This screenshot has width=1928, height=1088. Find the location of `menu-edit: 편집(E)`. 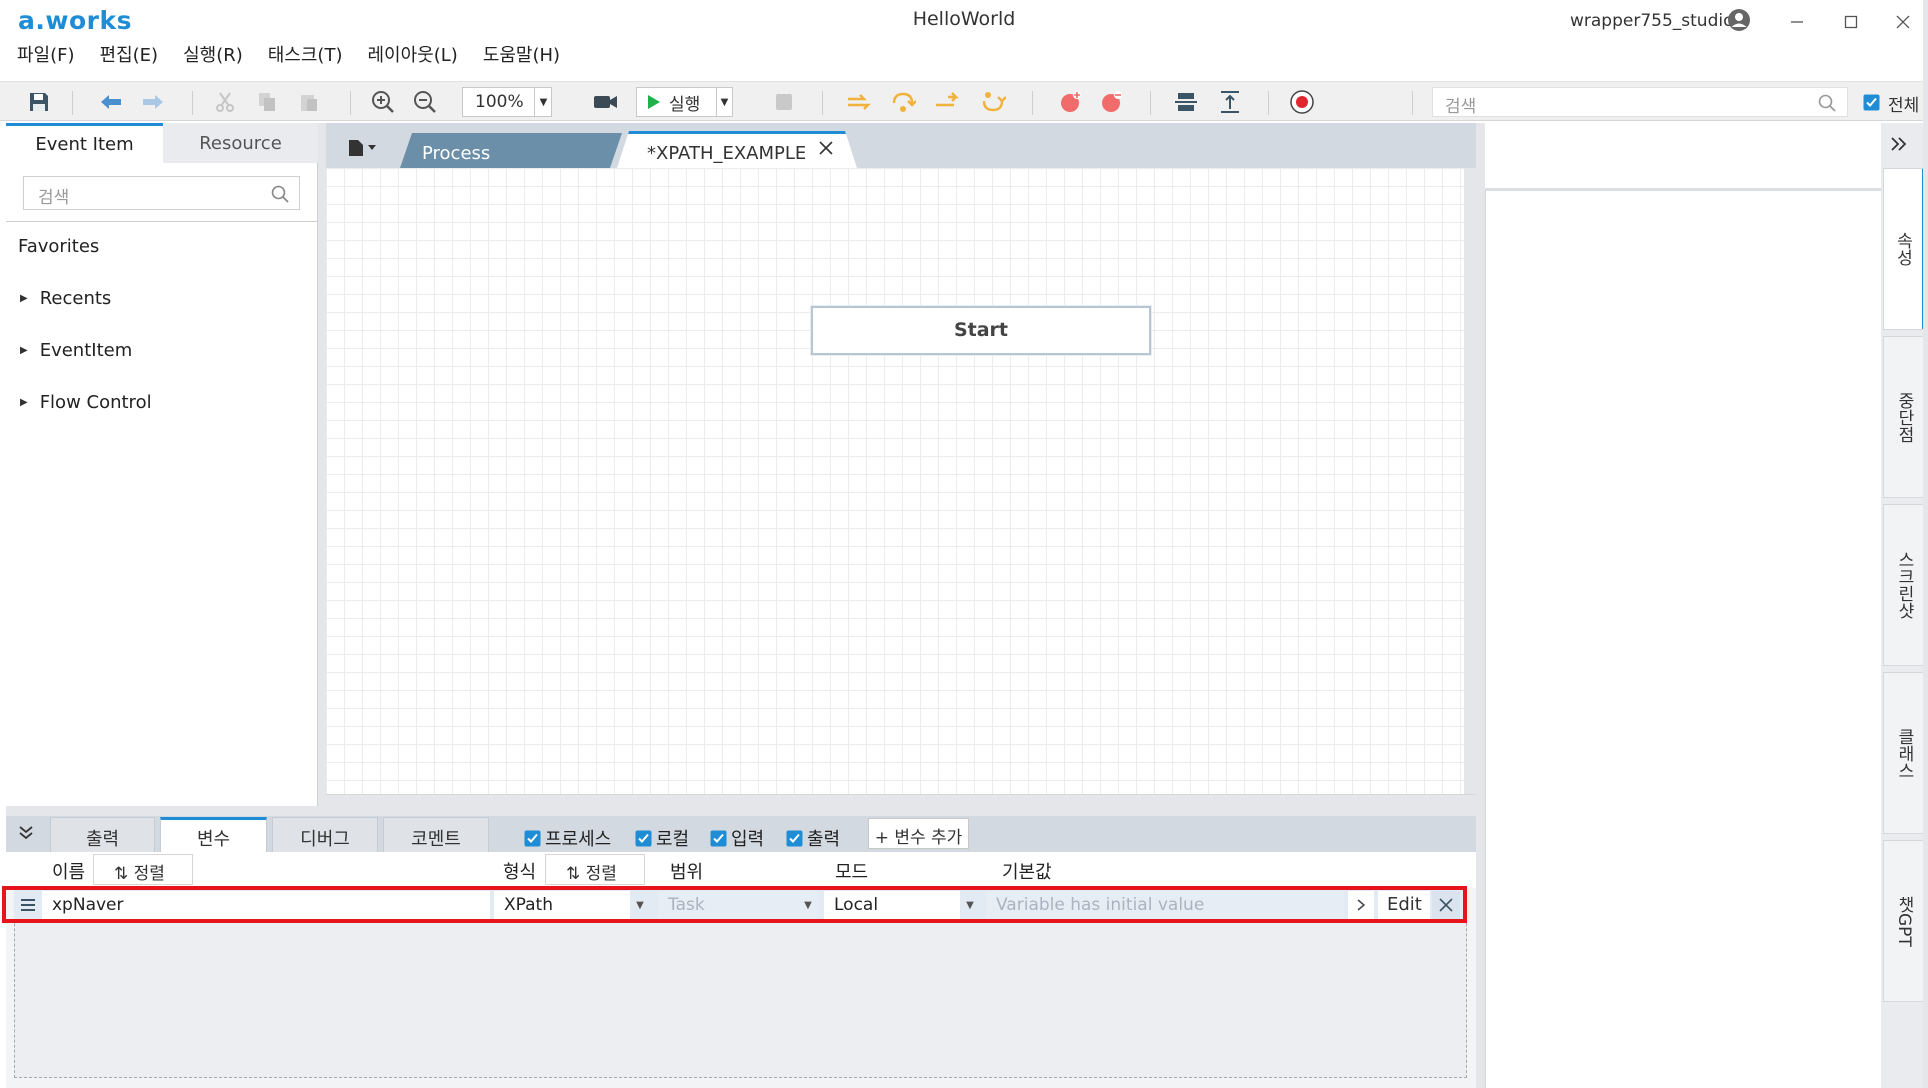

menu-edit: 편집(E) is located at coordinates (129, 64).